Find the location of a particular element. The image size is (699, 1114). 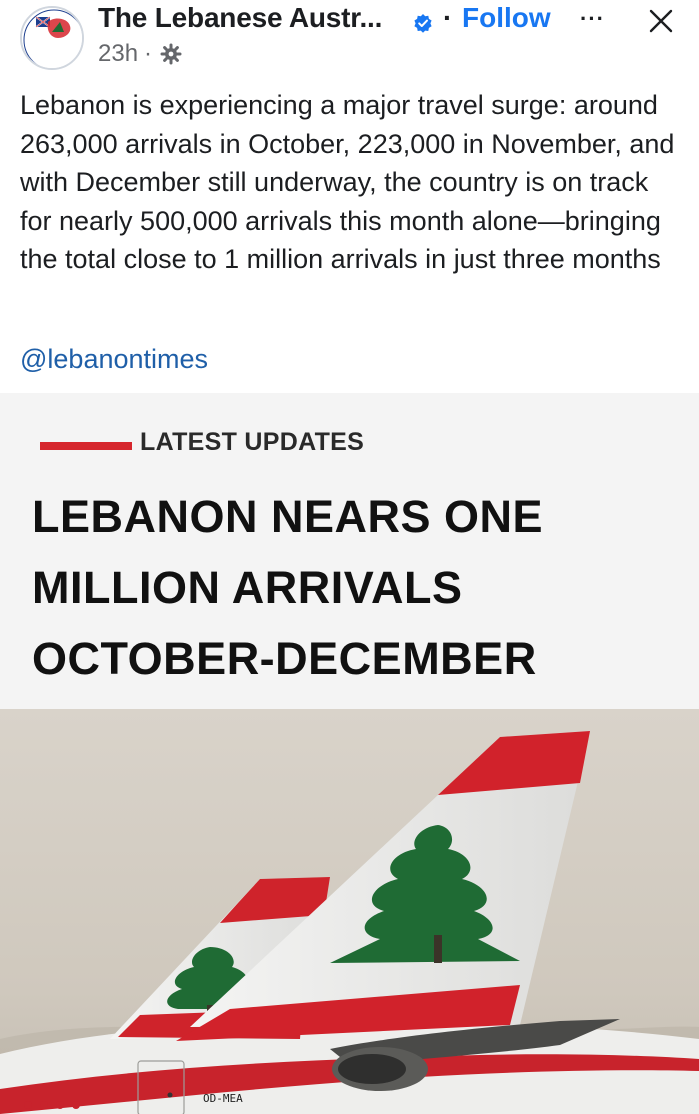

headline-line: LEBANON NEARS ONE is located at coordinates (288, 516).